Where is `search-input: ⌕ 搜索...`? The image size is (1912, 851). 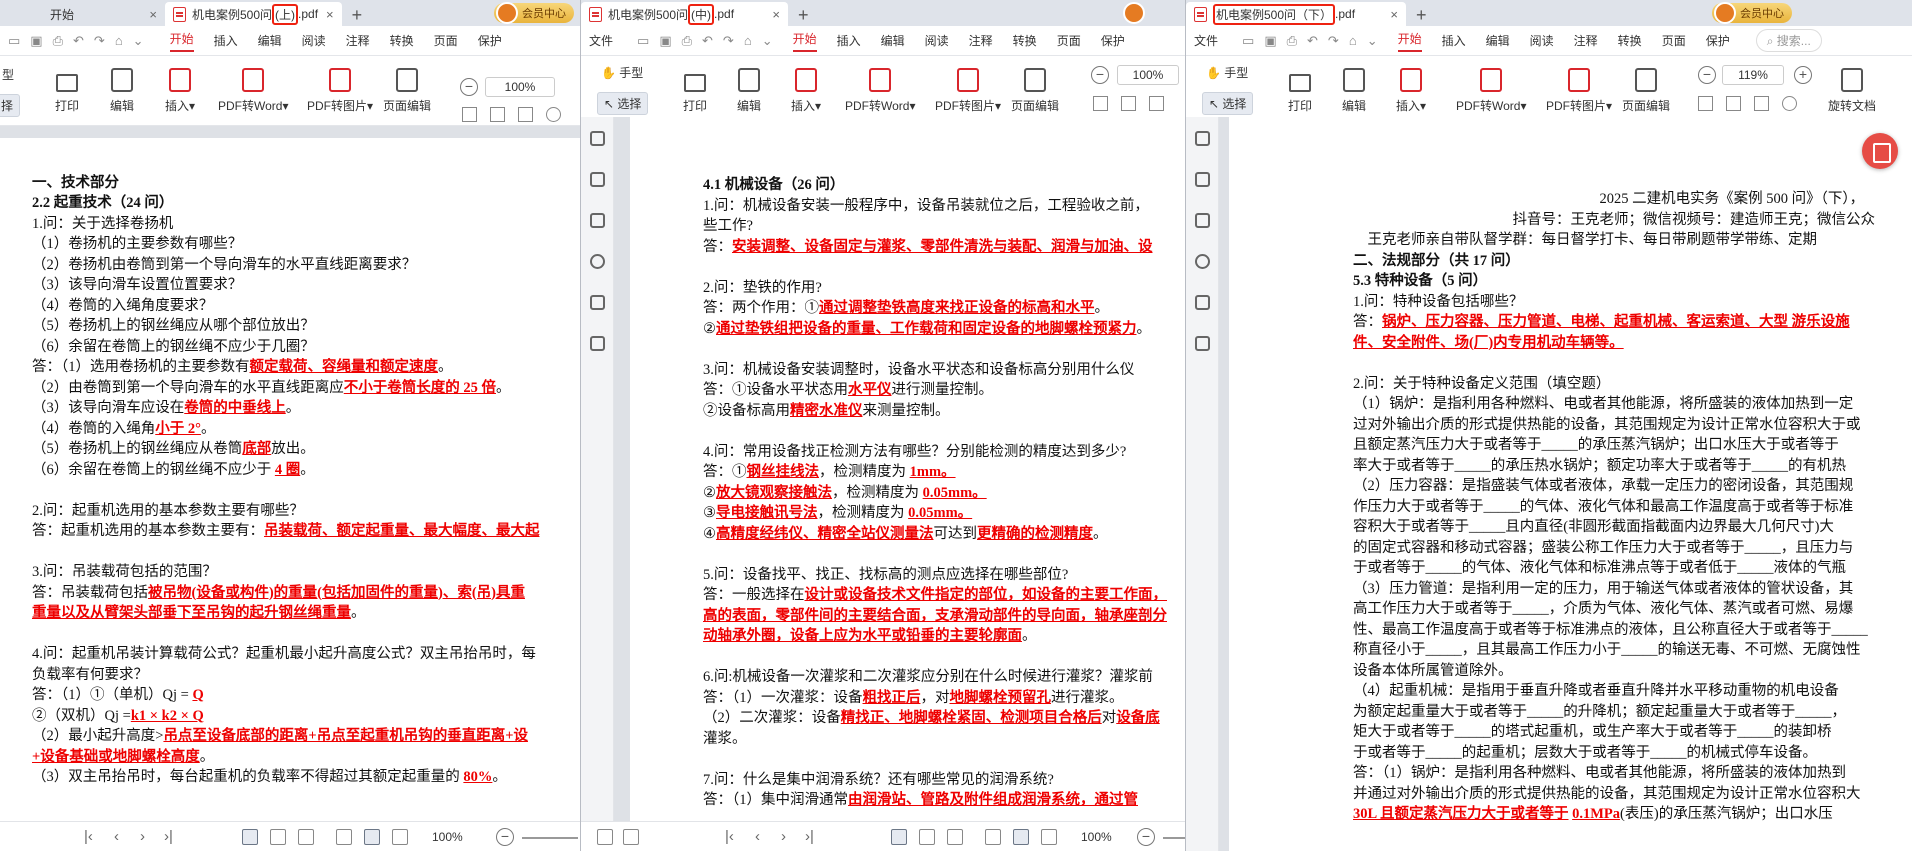
search-input: ⌕ 搜索... is located at coordinates (1788, 40).